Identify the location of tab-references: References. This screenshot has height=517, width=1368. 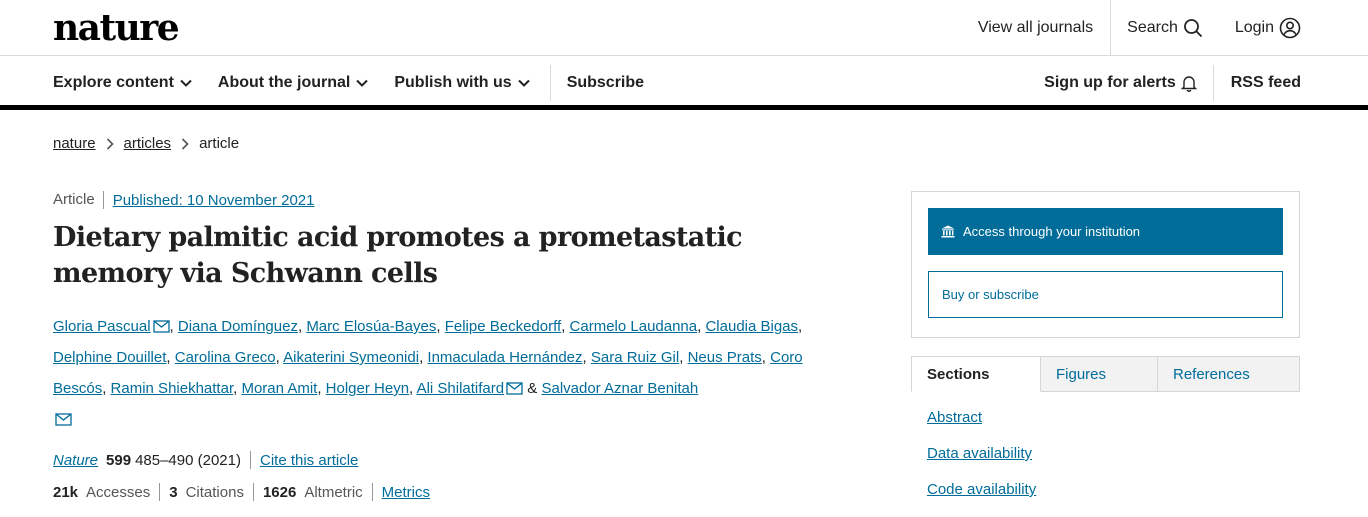
(1229, 374).